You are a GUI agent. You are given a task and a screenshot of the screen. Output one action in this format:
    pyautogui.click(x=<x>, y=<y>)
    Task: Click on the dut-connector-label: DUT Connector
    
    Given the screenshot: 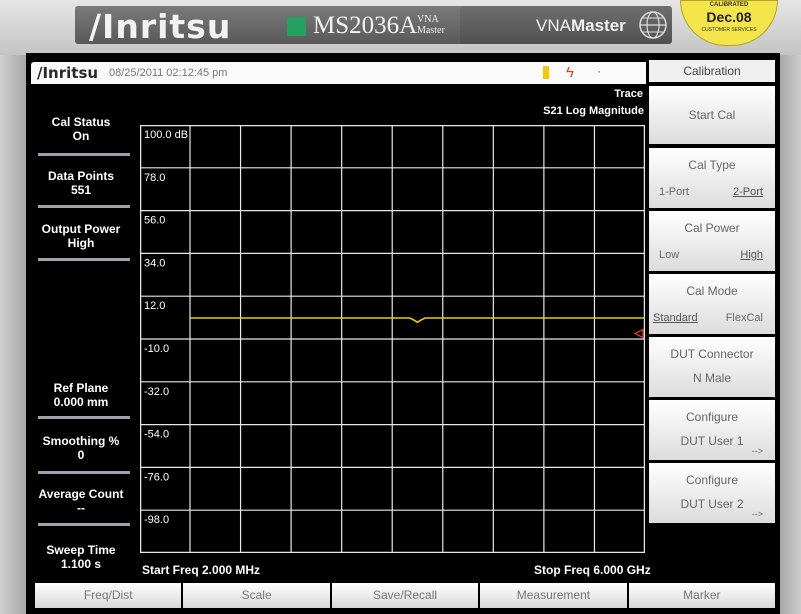 What is the action you would take?
    pyautogui.click(x=712, y=354)
    